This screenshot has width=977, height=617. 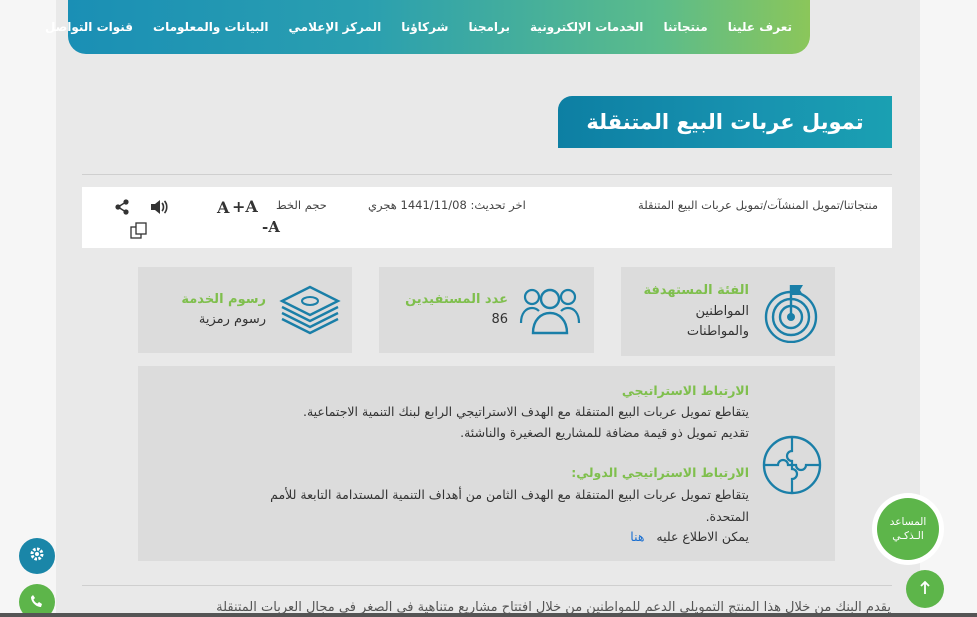 I want to click on page-title: تمويل عربات البيع المتنقلة, so click(x=725, y=122).